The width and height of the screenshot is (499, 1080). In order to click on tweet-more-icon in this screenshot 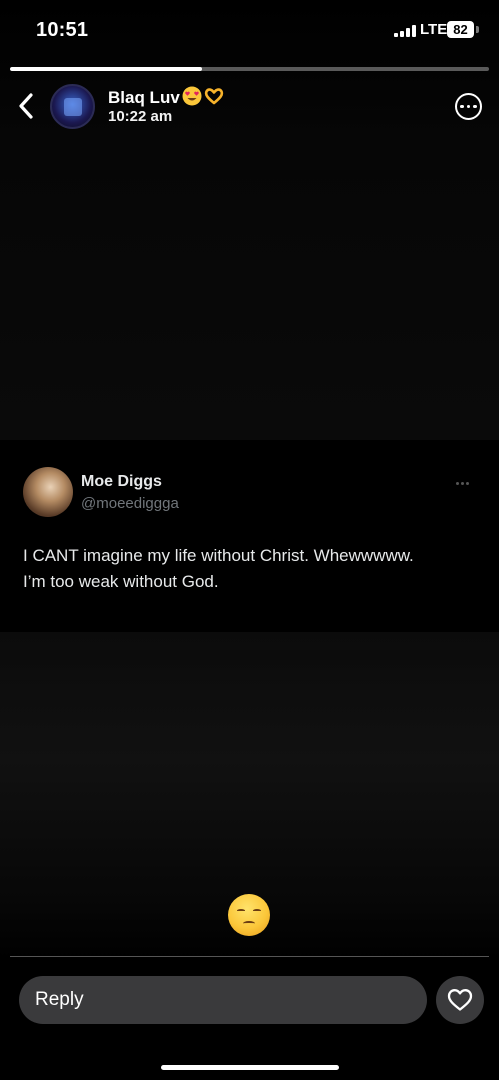, I will do `click(462, 483)`.